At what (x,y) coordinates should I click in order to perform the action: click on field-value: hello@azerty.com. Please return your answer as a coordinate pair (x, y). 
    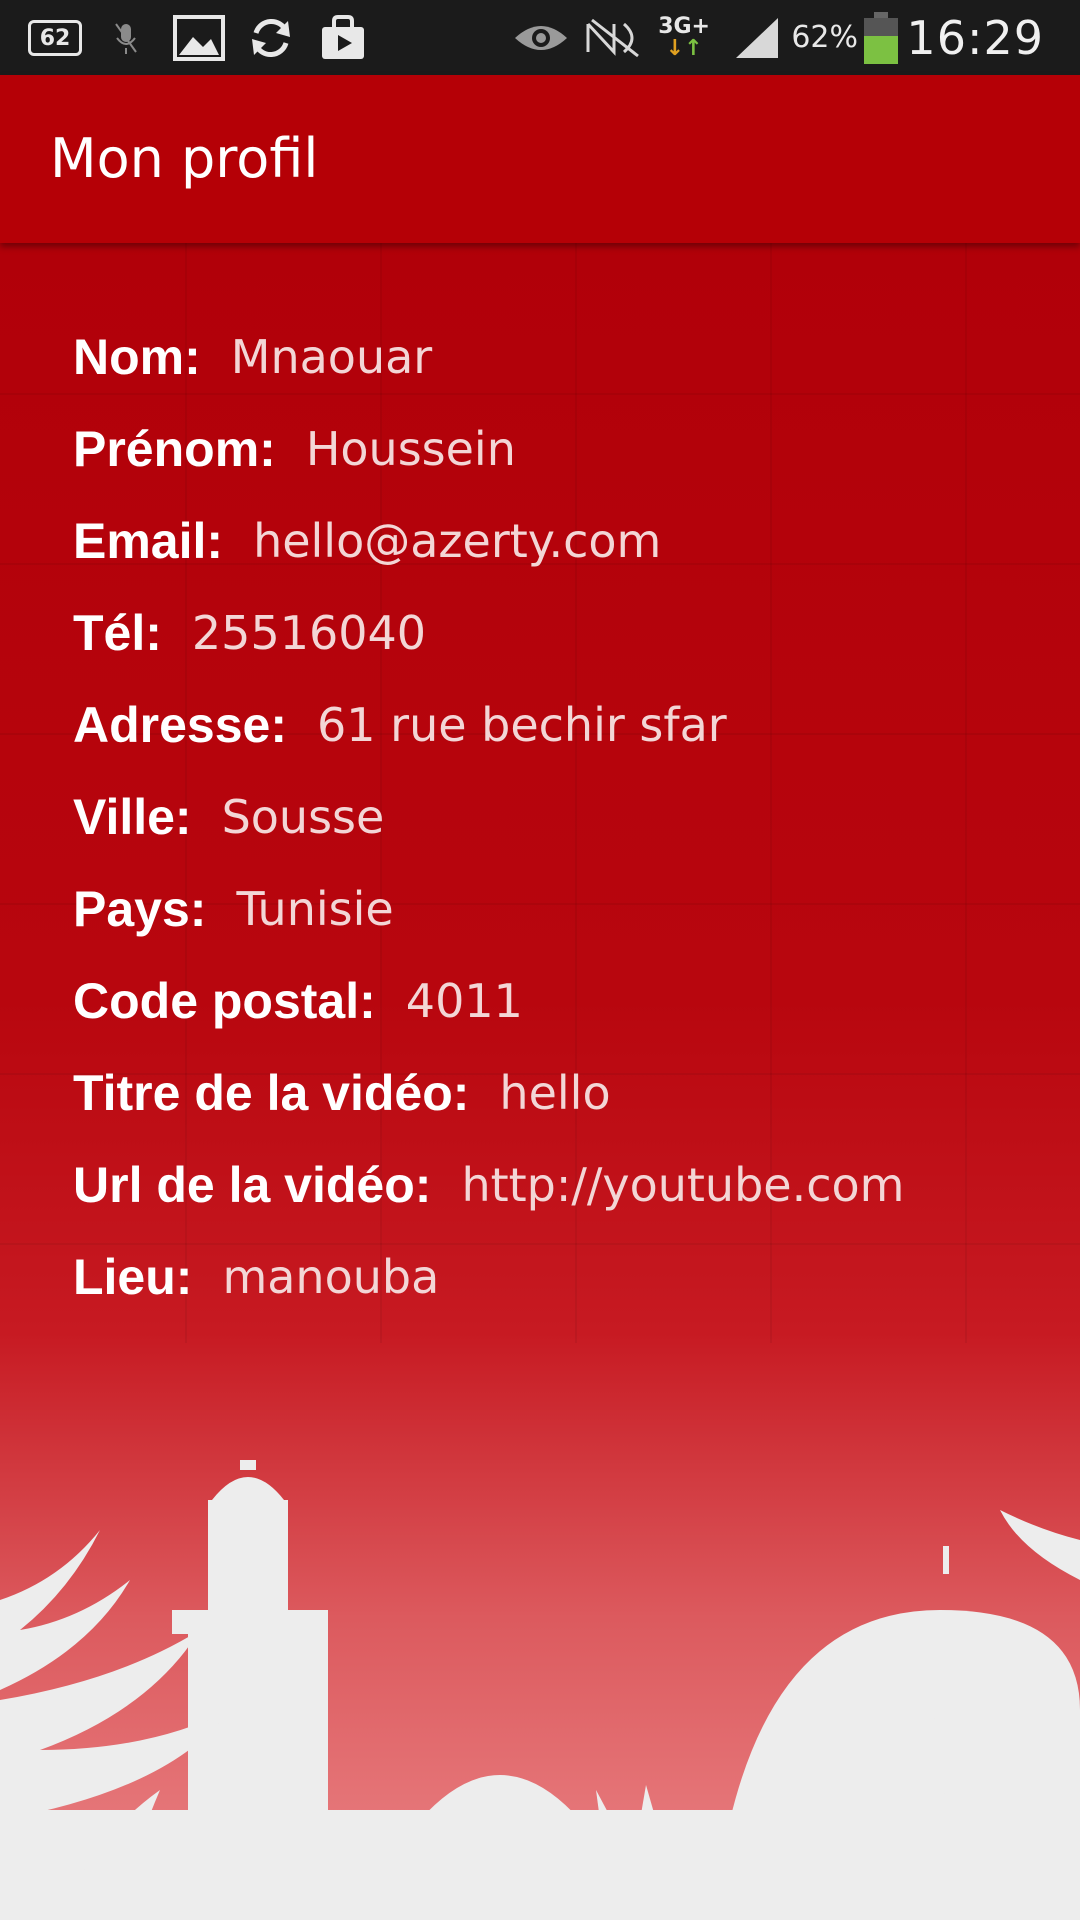
    Looking at the image, I should click on (457, 541).